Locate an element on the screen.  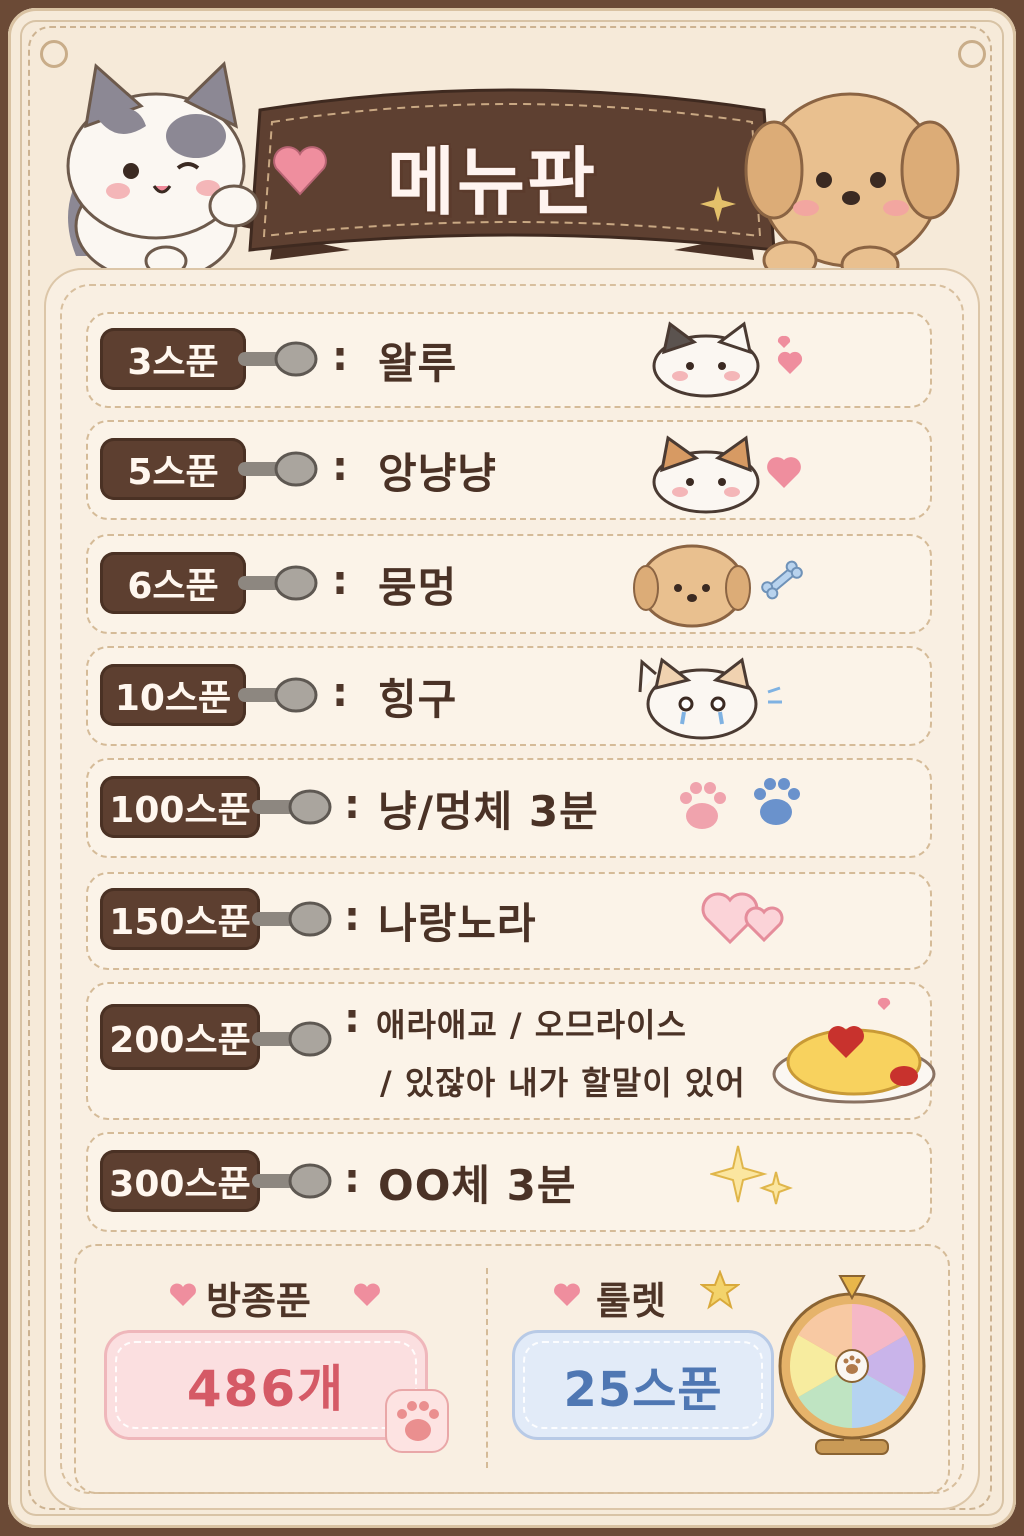
roulette-wheel-icon is located at coordinates (852, 1365).